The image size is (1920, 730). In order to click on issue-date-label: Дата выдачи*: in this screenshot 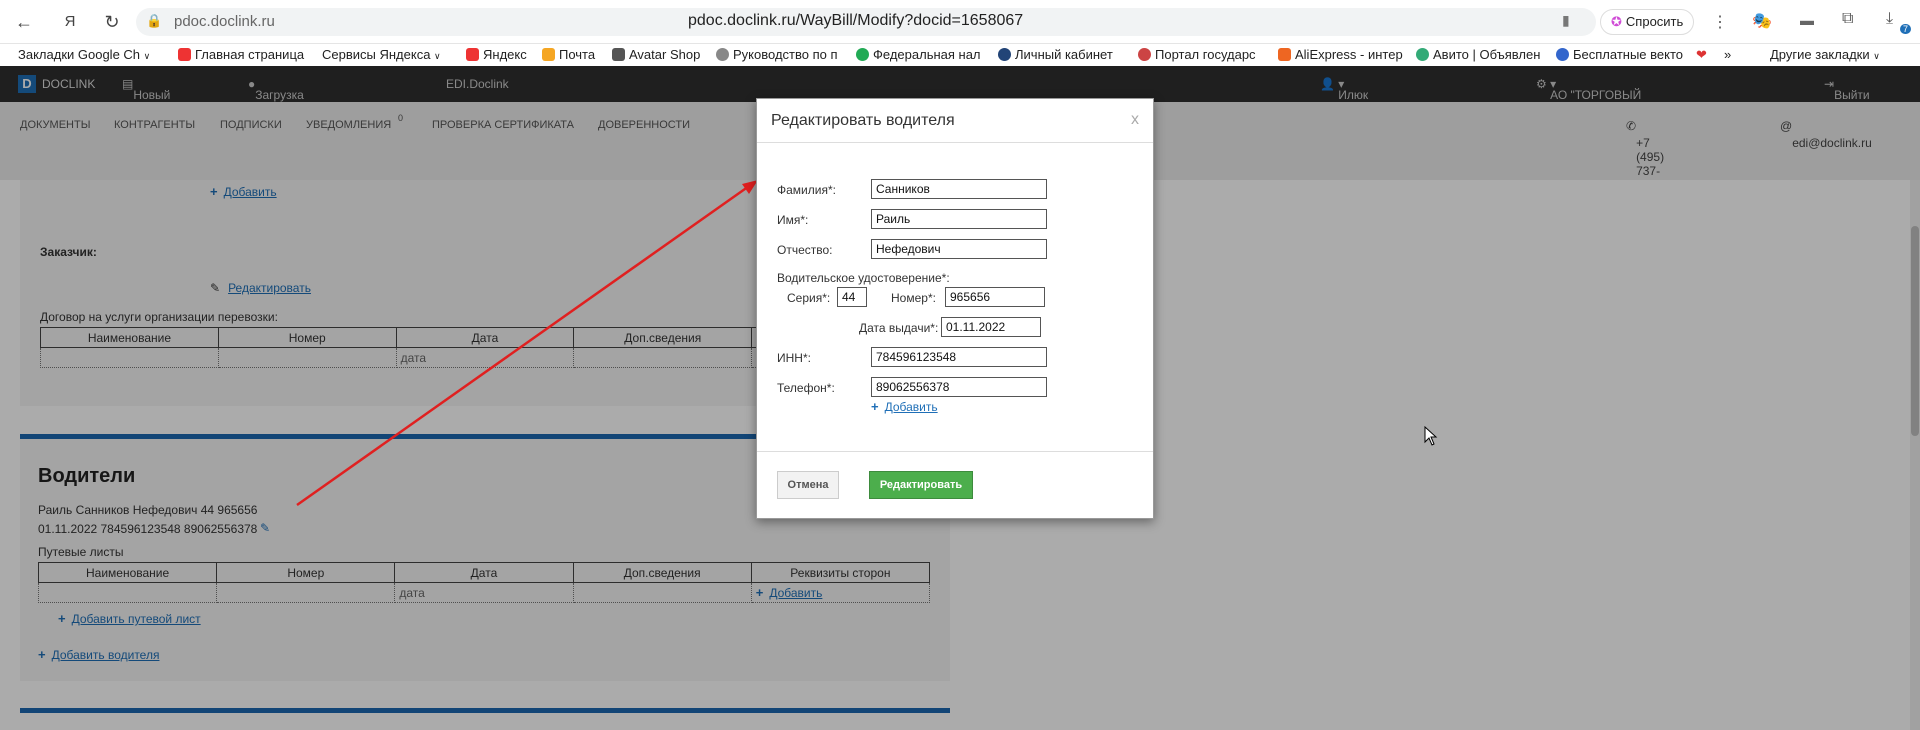, I will do `click(899, 328)`.